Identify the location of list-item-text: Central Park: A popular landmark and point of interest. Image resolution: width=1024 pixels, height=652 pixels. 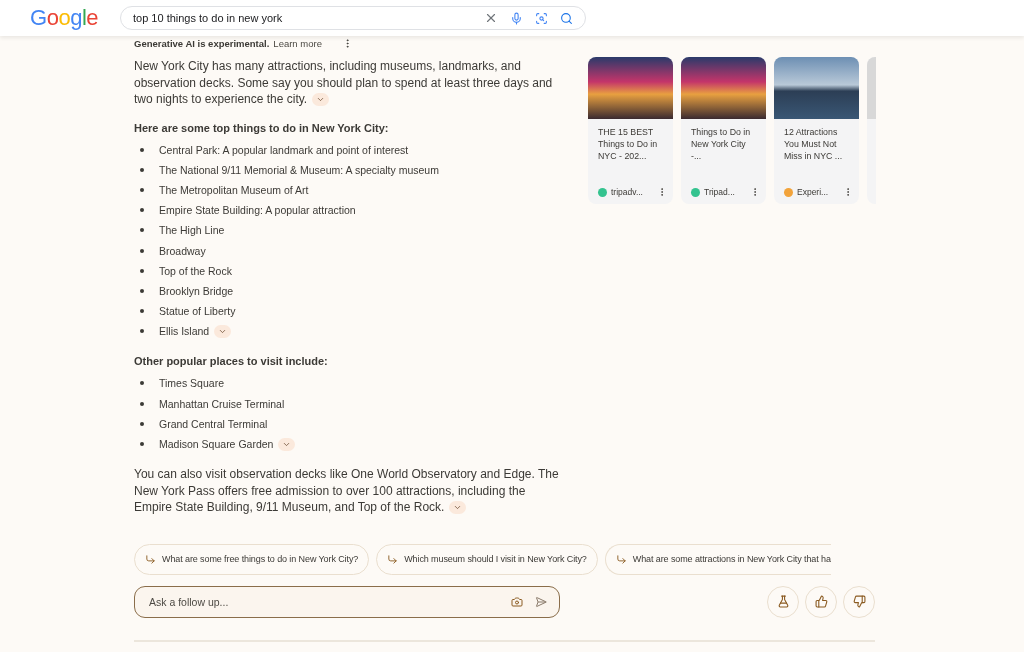
(284, 149).